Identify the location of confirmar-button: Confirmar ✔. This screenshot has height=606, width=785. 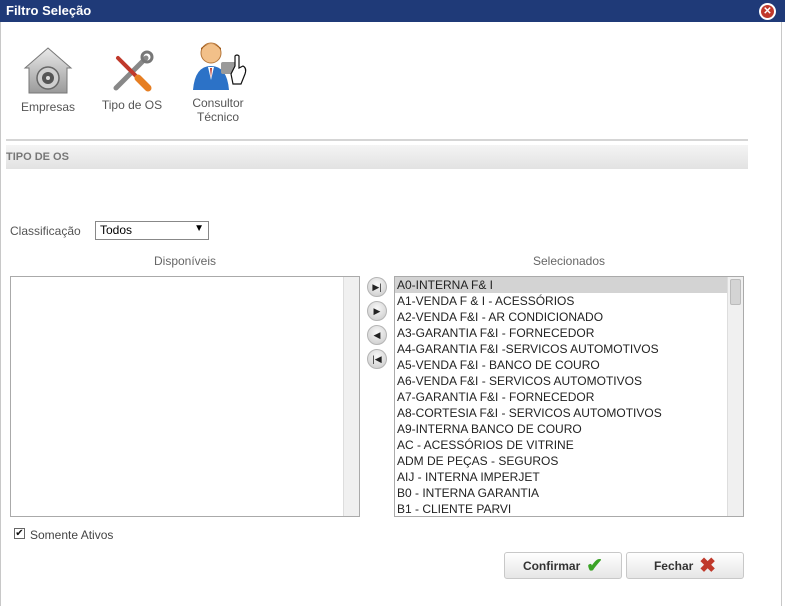
(563, 565).